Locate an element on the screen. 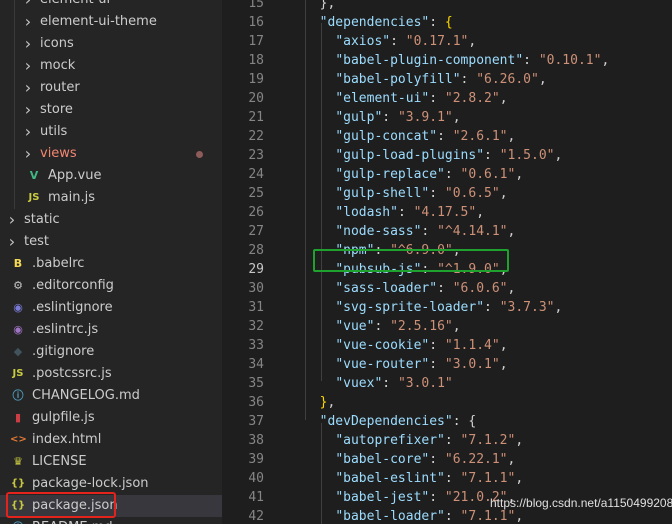 This screenshot has width=672, height=524. explorer-item-label: README.md is located at coordinates (72, 520).